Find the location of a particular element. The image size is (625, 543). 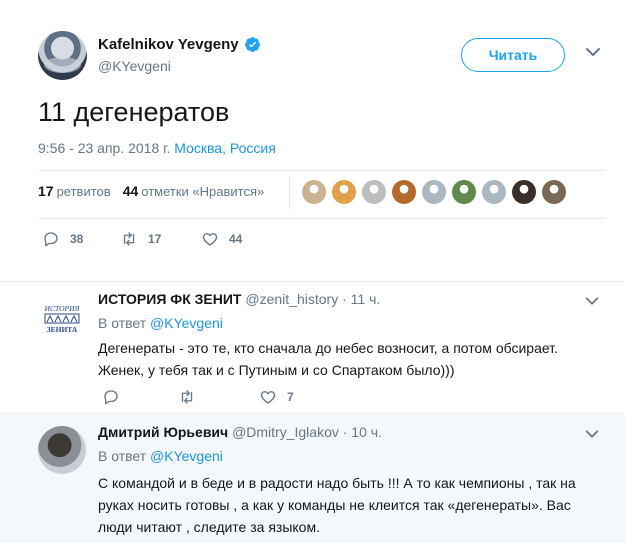

reply-author-handle: @Dmitry_Iglakov is located at coordinates (285, 432).